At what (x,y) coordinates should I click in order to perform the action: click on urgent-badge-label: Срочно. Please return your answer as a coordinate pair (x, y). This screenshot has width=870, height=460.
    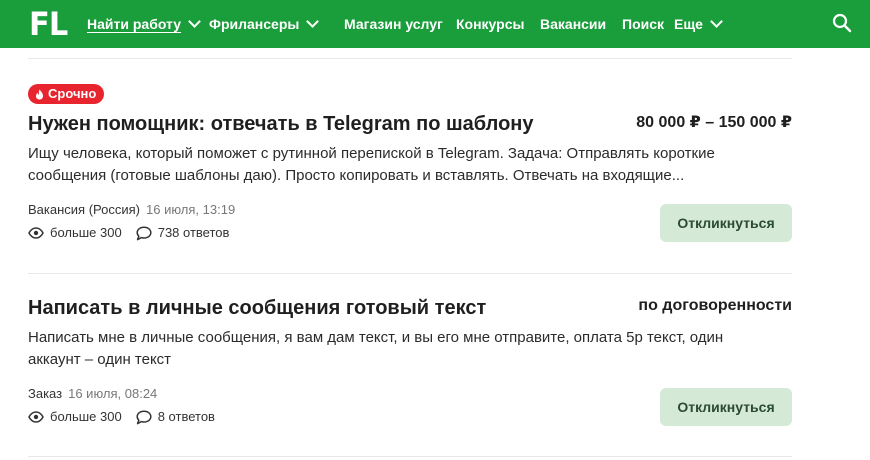
    Looking at the image, I should click on (72, 93).